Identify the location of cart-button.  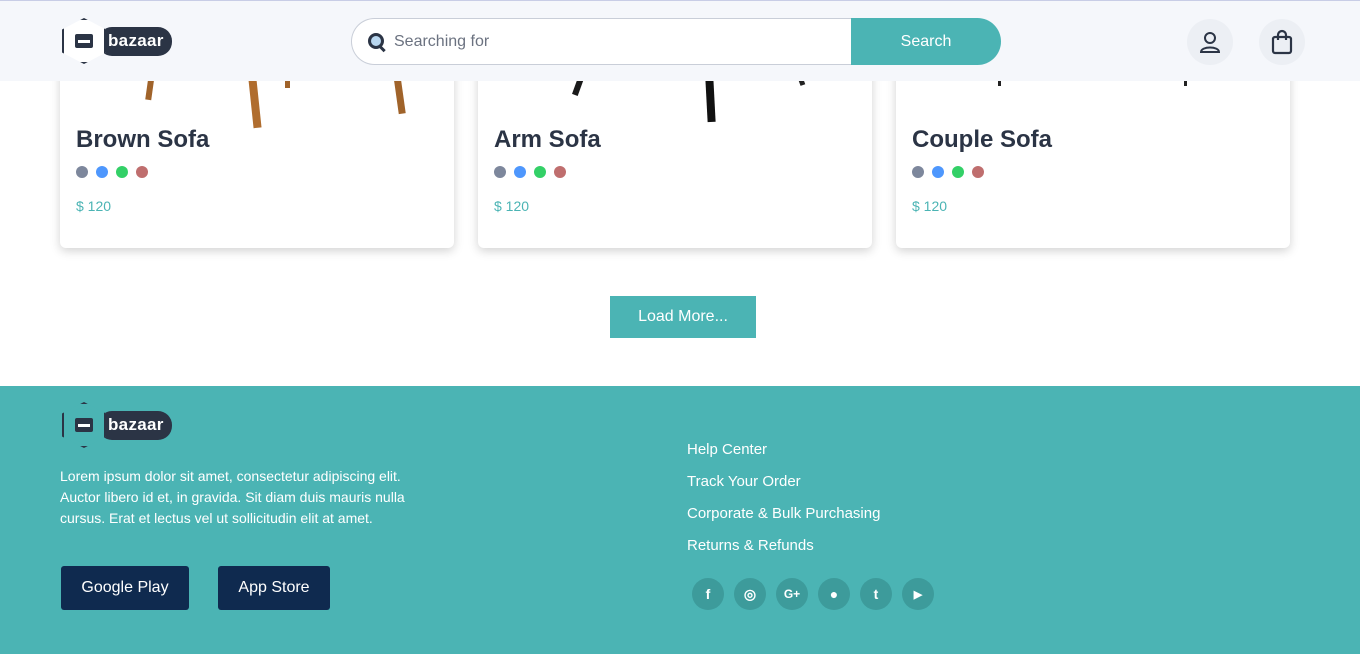
(1282, 42).